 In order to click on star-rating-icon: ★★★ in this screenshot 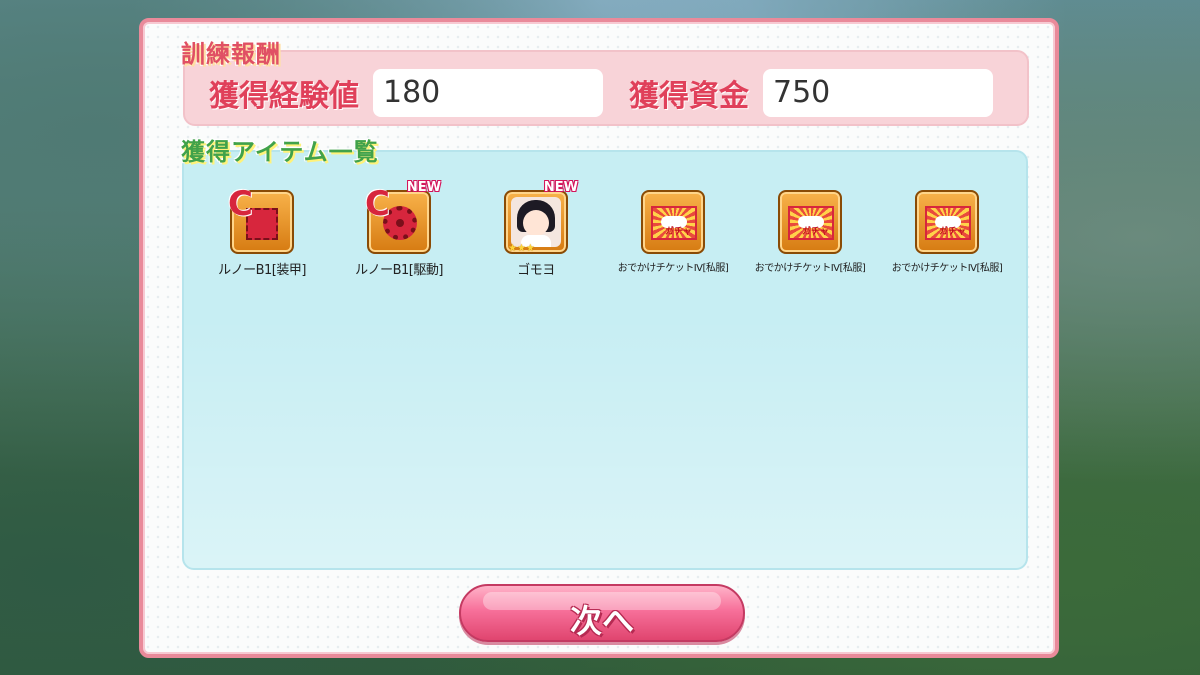, I will do `click(521, 248)`.